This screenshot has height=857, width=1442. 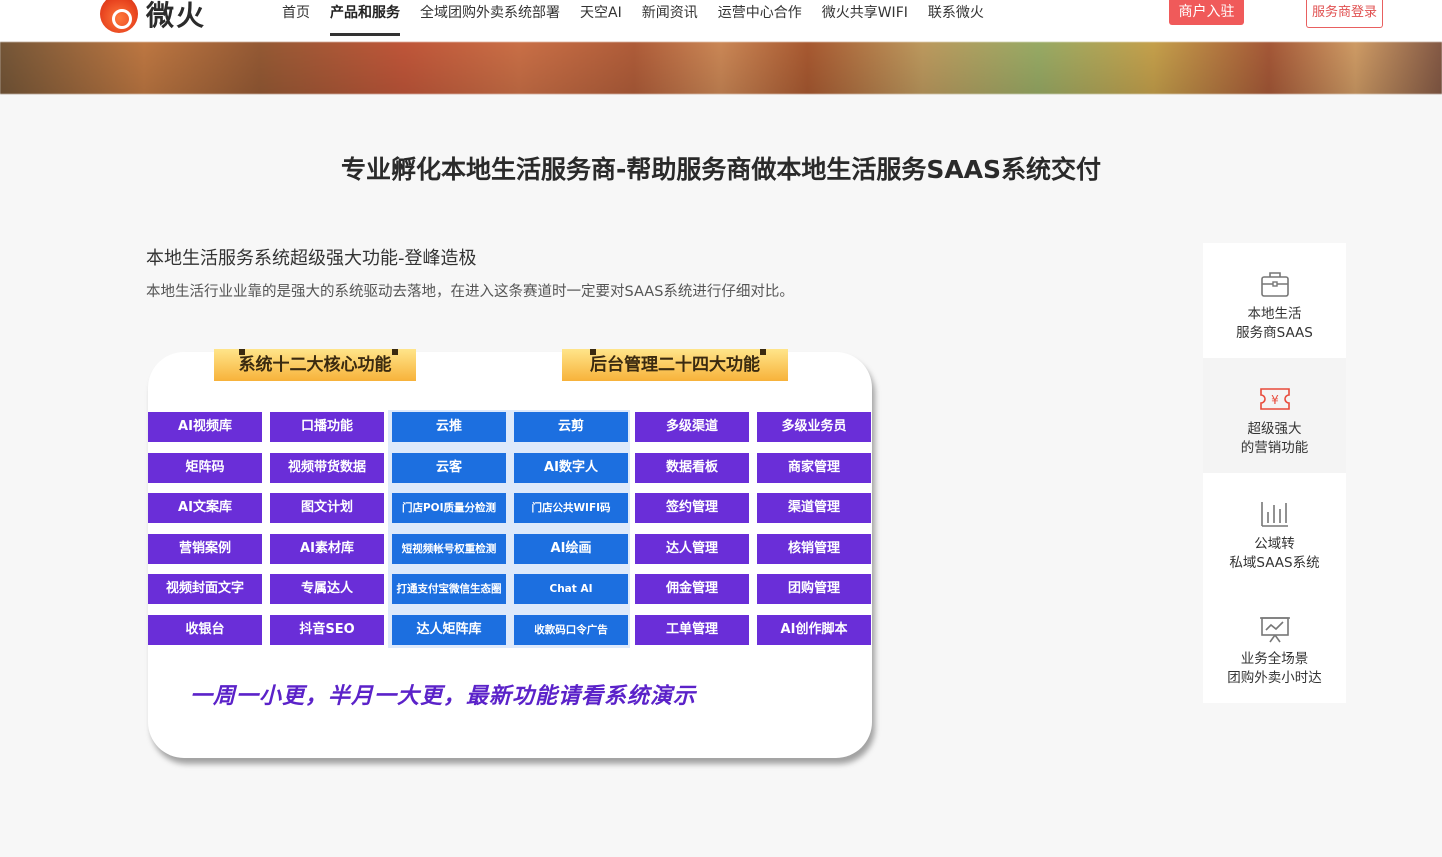 I want to click on nav-item-news: 新闻资讯, so click(x=670, y=21).